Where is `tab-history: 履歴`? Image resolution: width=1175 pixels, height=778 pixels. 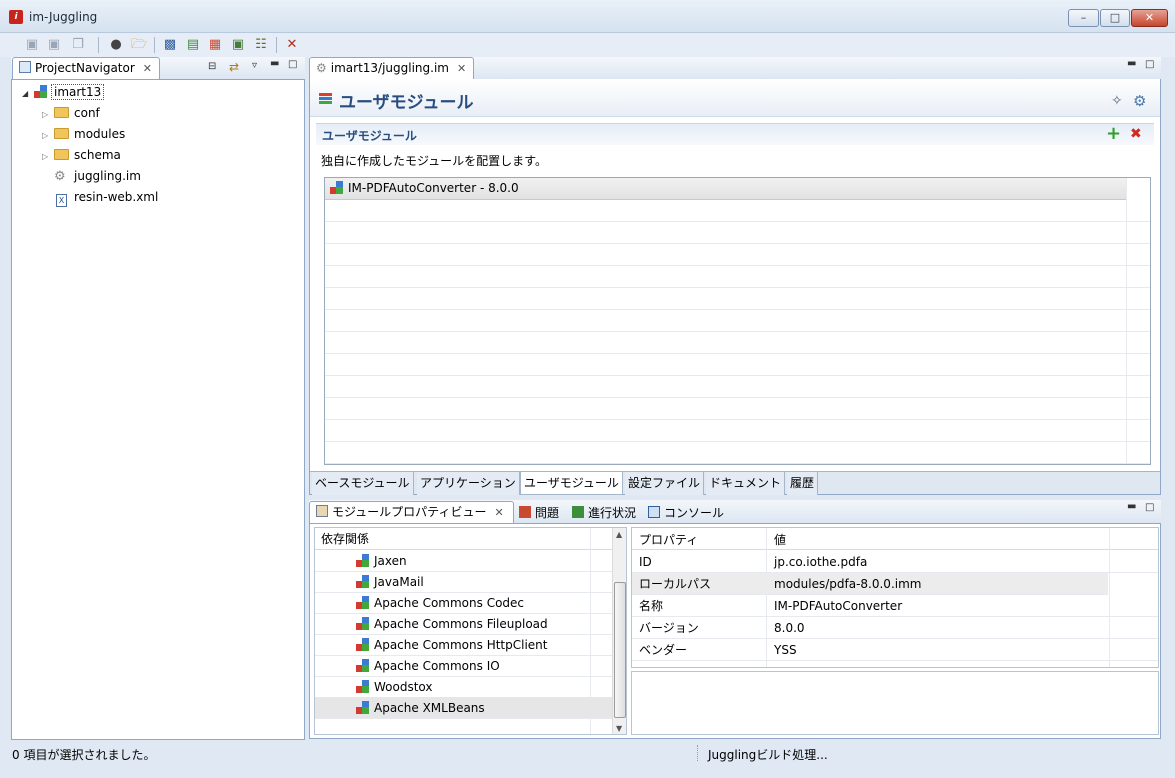
tab-history: 履歴 is located at coordinates (803, 483).